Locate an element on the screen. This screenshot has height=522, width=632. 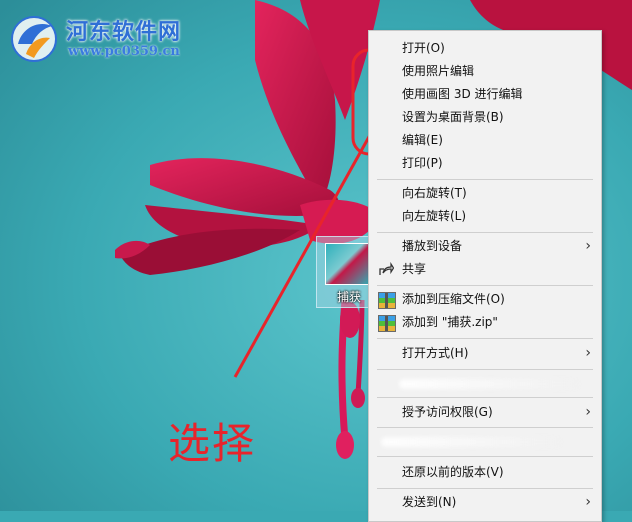
watermark-title: 河东软件网 is located at coordinates (124, 32).